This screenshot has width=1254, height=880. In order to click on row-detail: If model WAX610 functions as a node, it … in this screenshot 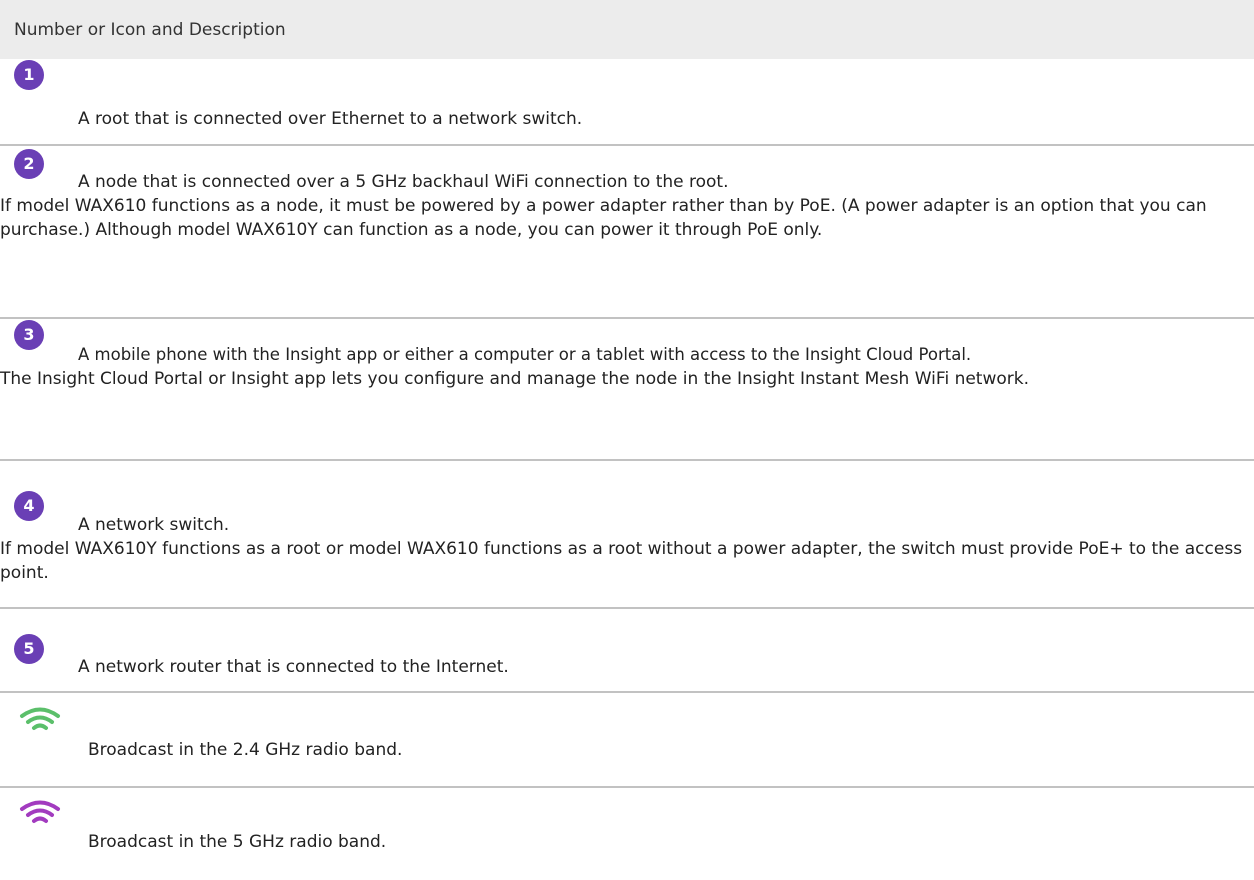, I will do `click(603, 218)`.